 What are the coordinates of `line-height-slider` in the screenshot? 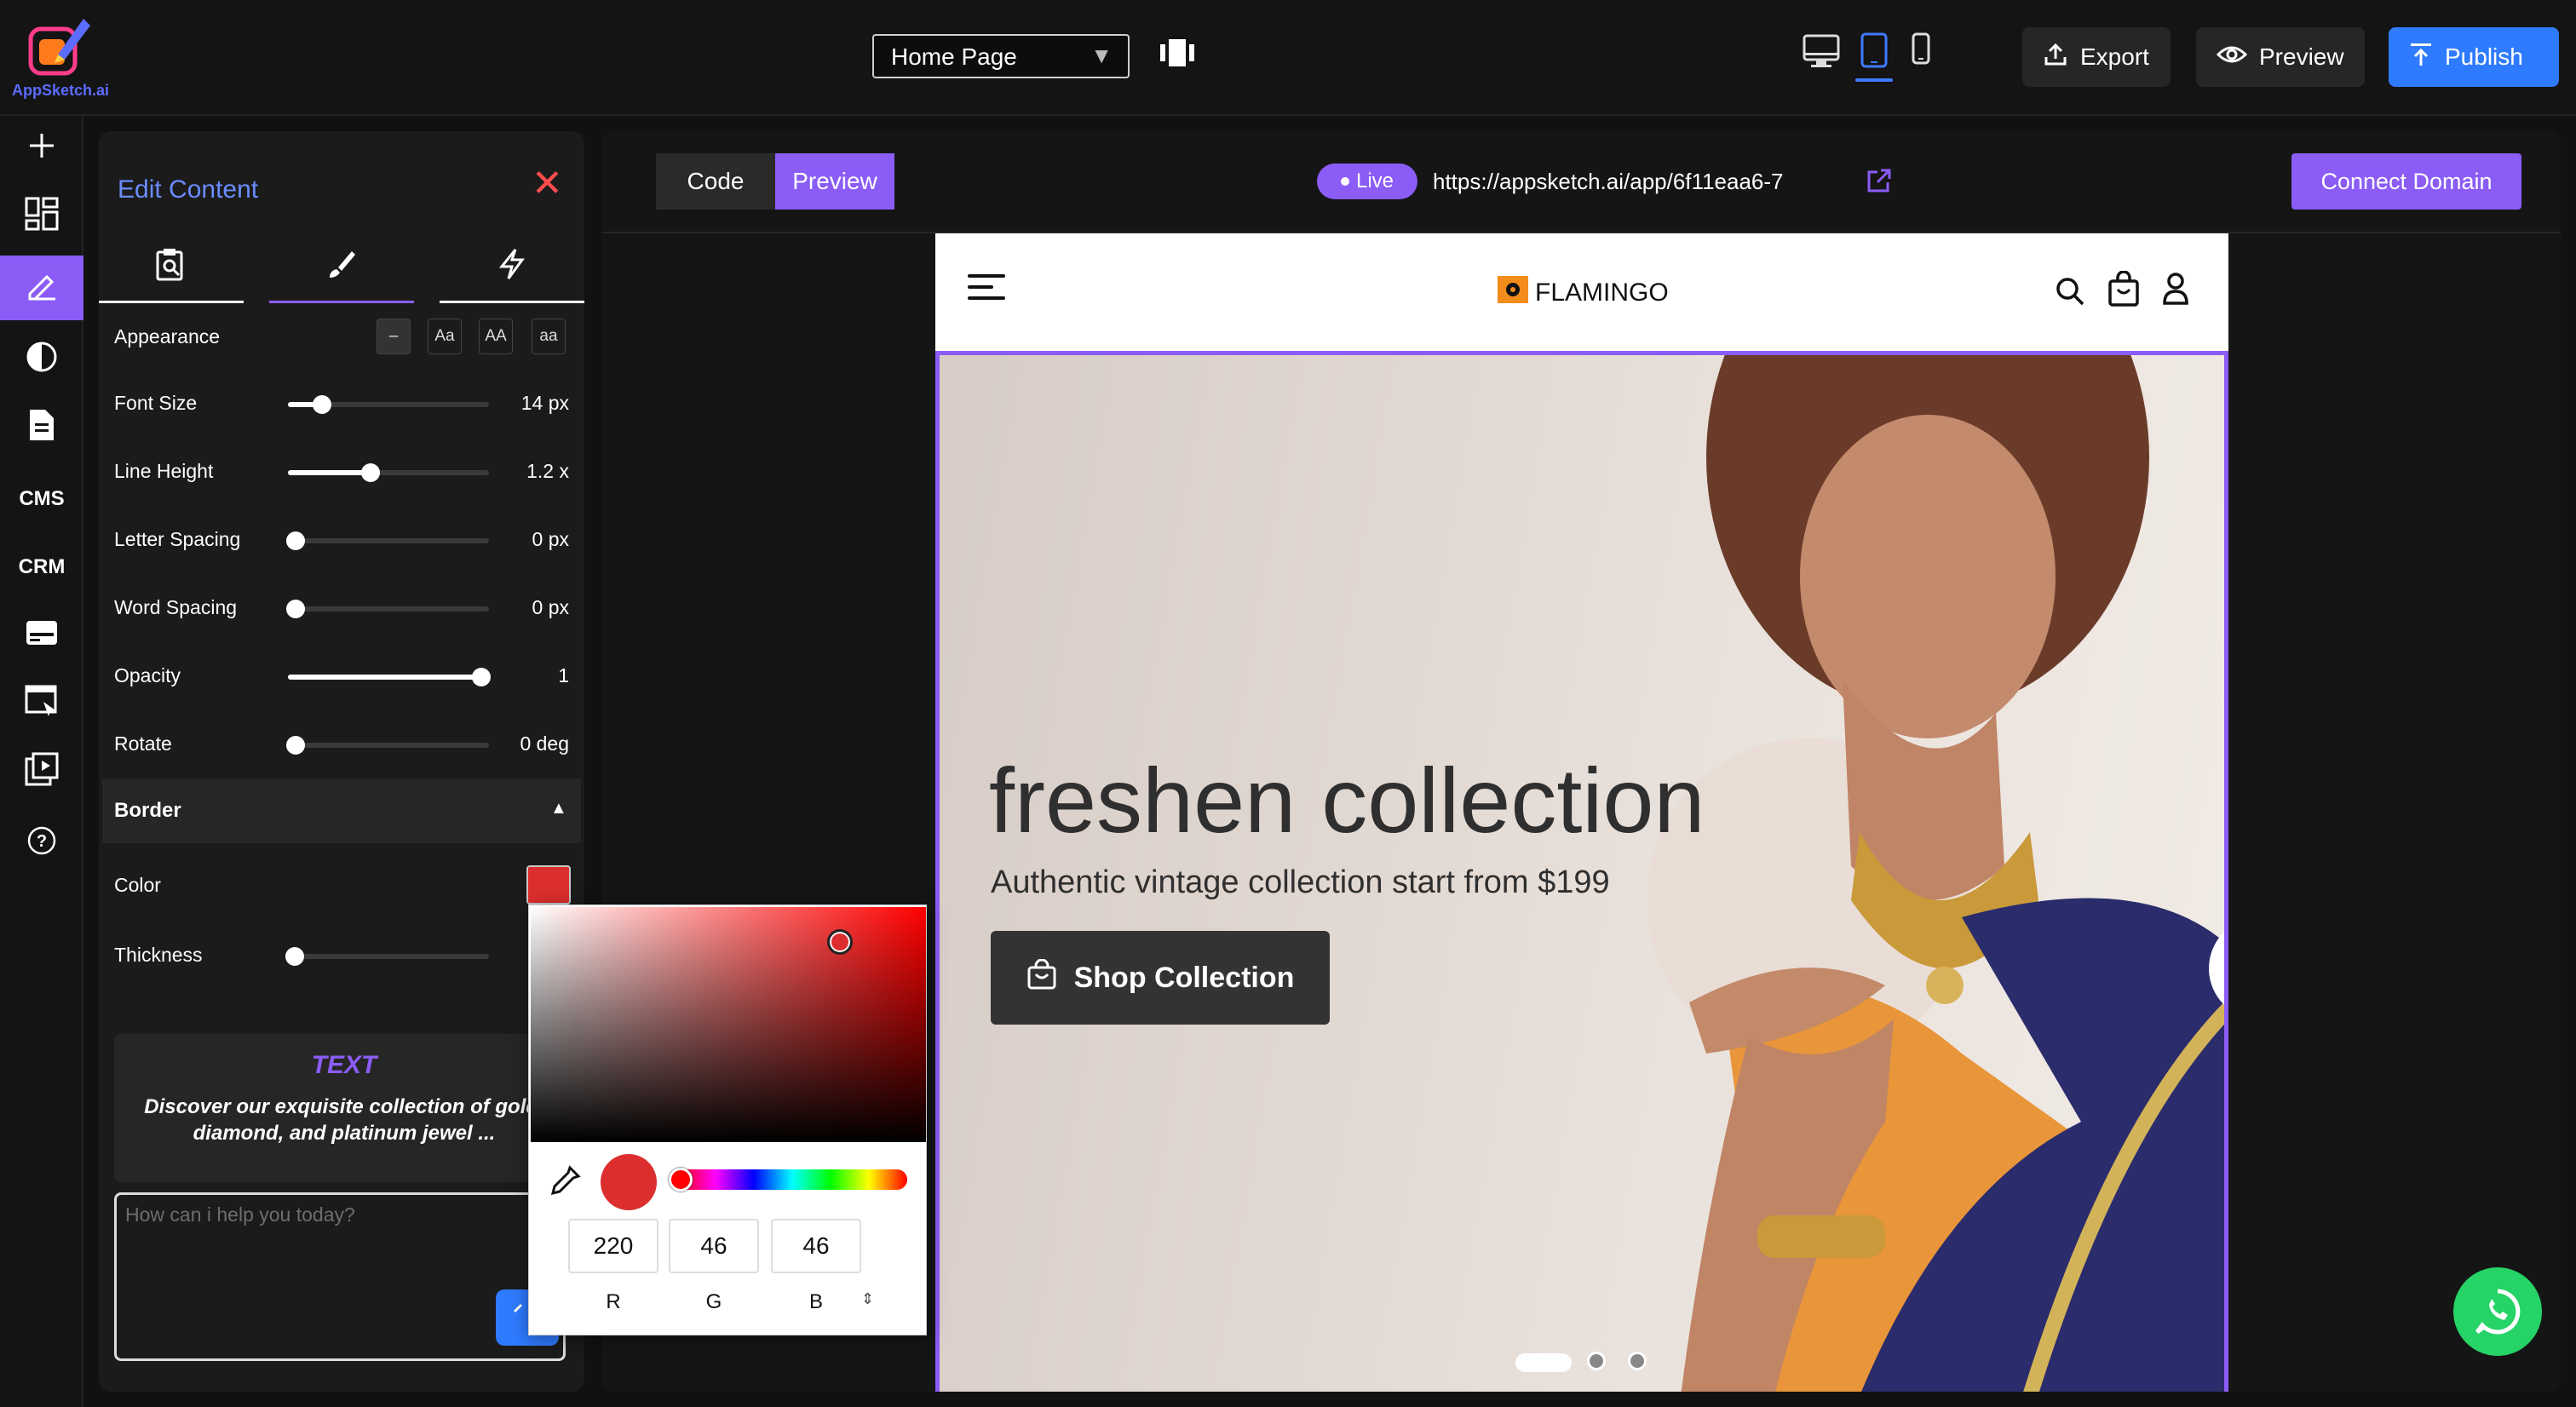 It's located at (388, 472).